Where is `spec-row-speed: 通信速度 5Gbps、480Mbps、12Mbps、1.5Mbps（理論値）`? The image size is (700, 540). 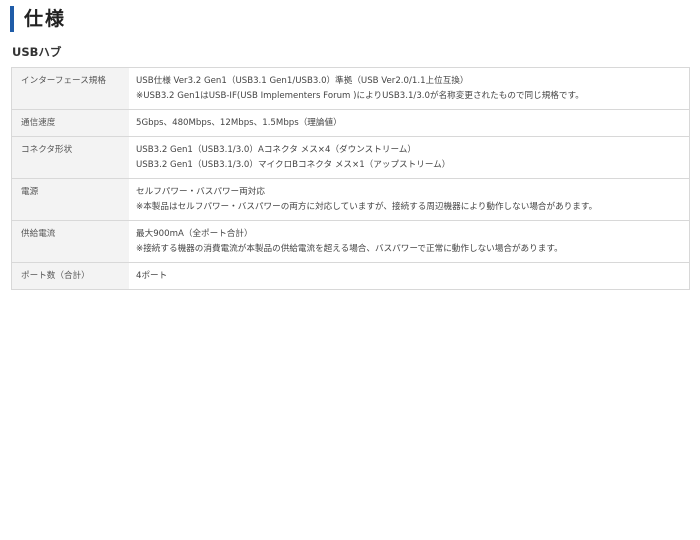 spec-row-speed: 通信速度 5Gbps、480Mbps、12Mbps、1.5Mbps（理論値） is located at coordinates (350, 123).